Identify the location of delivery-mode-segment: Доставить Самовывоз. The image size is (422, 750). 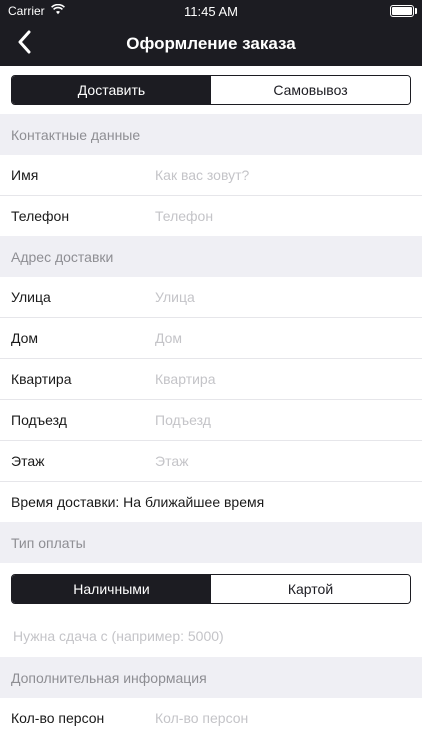
(211, 90).